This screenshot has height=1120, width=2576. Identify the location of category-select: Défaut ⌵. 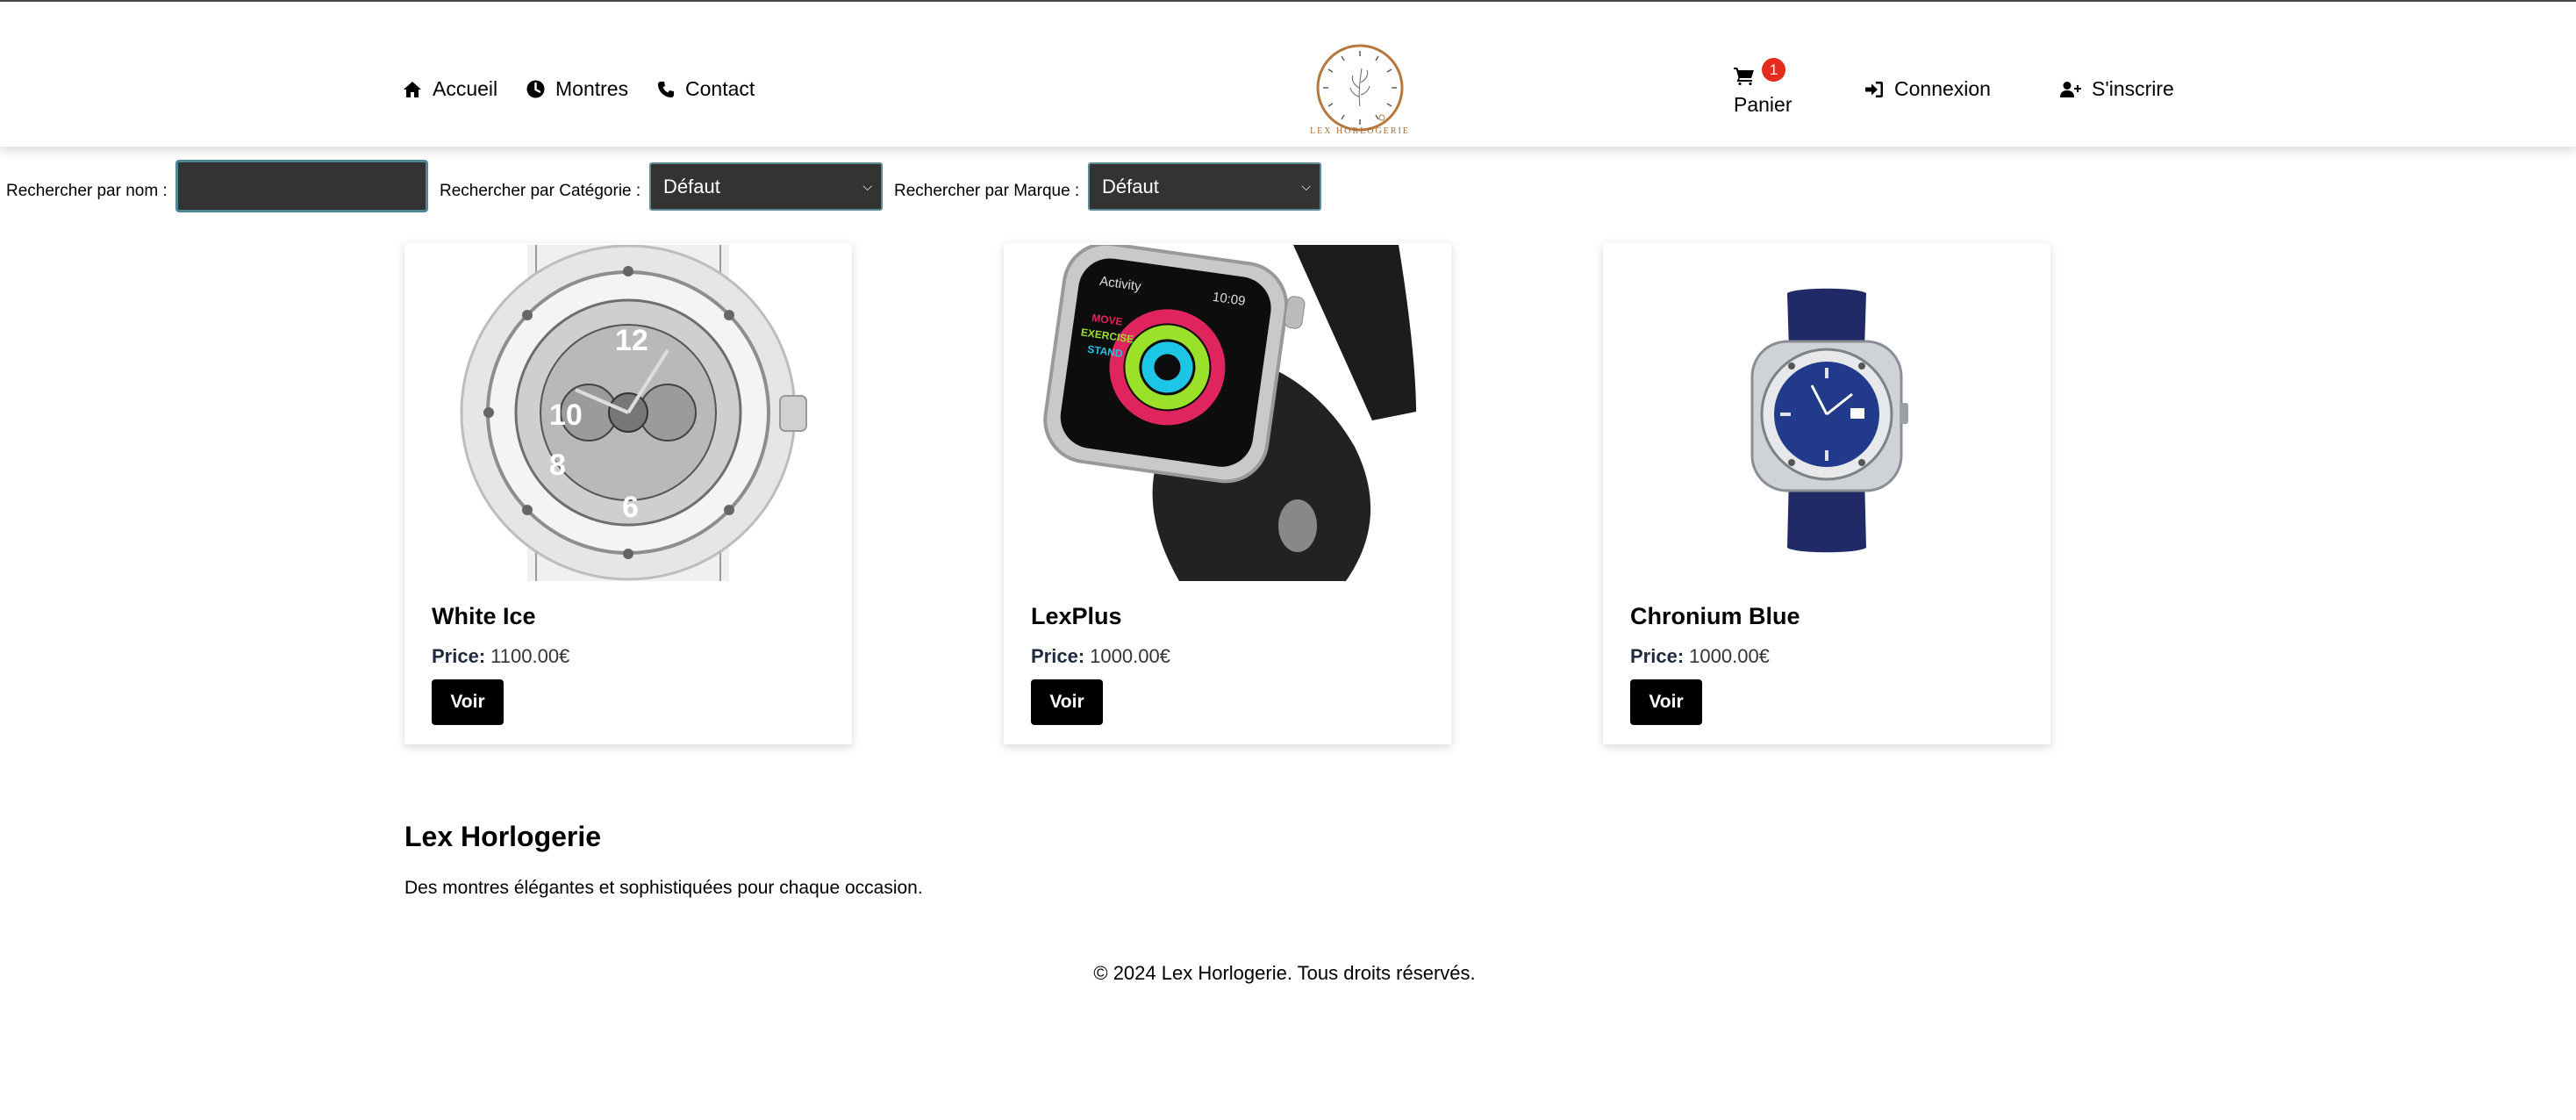
(766, 186).